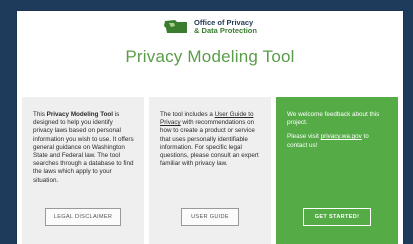 The width and height of the screenshot is (413, 244). I want to click on page-title: Privacy Modeling Tool, so click(210, 56).